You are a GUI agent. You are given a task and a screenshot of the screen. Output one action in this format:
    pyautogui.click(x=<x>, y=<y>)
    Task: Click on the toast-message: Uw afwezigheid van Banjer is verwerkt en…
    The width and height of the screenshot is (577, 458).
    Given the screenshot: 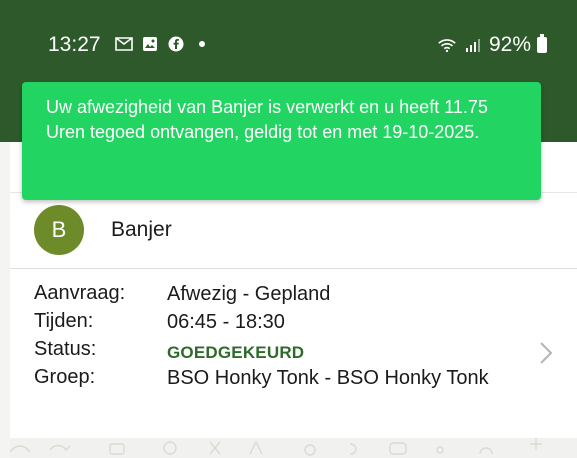 What is the action you would take?
    pyautogui.click(x=267, y=119)
    